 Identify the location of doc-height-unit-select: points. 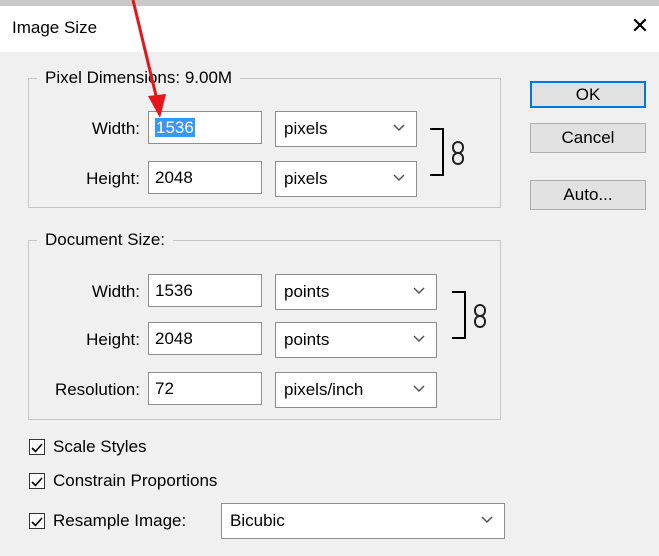
(356, 340).